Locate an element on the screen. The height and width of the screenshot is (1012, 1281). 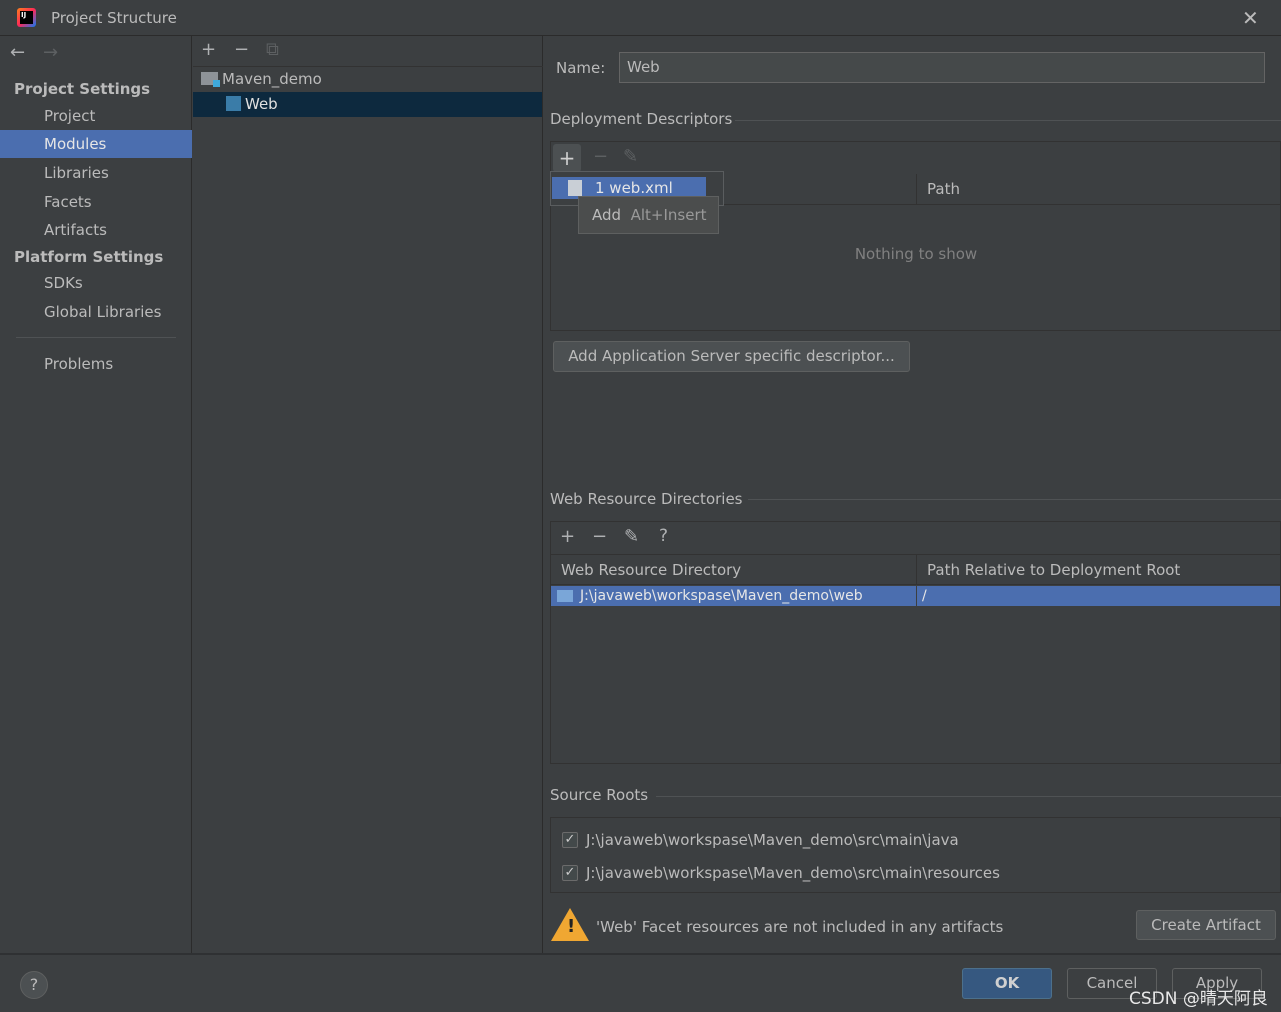
name-field: Web is located at coordinates (942, 67).